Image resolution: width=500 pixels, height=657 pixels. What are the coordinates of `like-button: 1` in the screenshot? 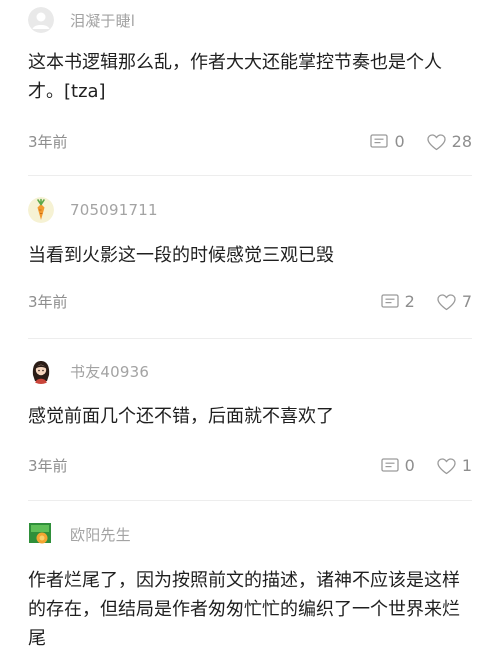 It's located at (454, 466).